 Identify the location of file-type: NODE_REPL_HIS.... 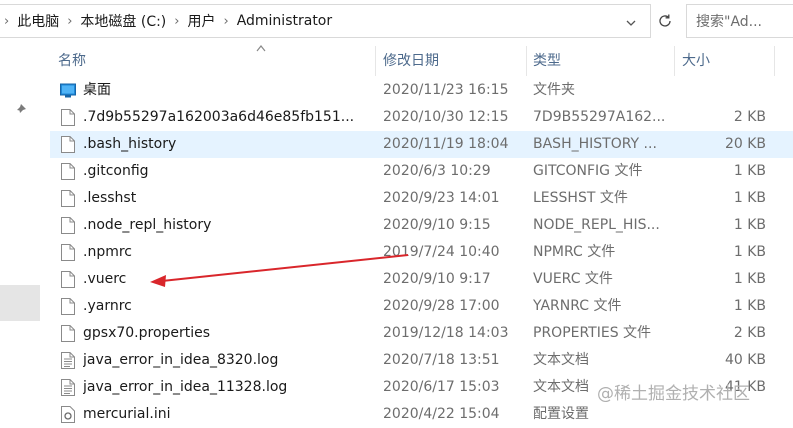
(596, 225).